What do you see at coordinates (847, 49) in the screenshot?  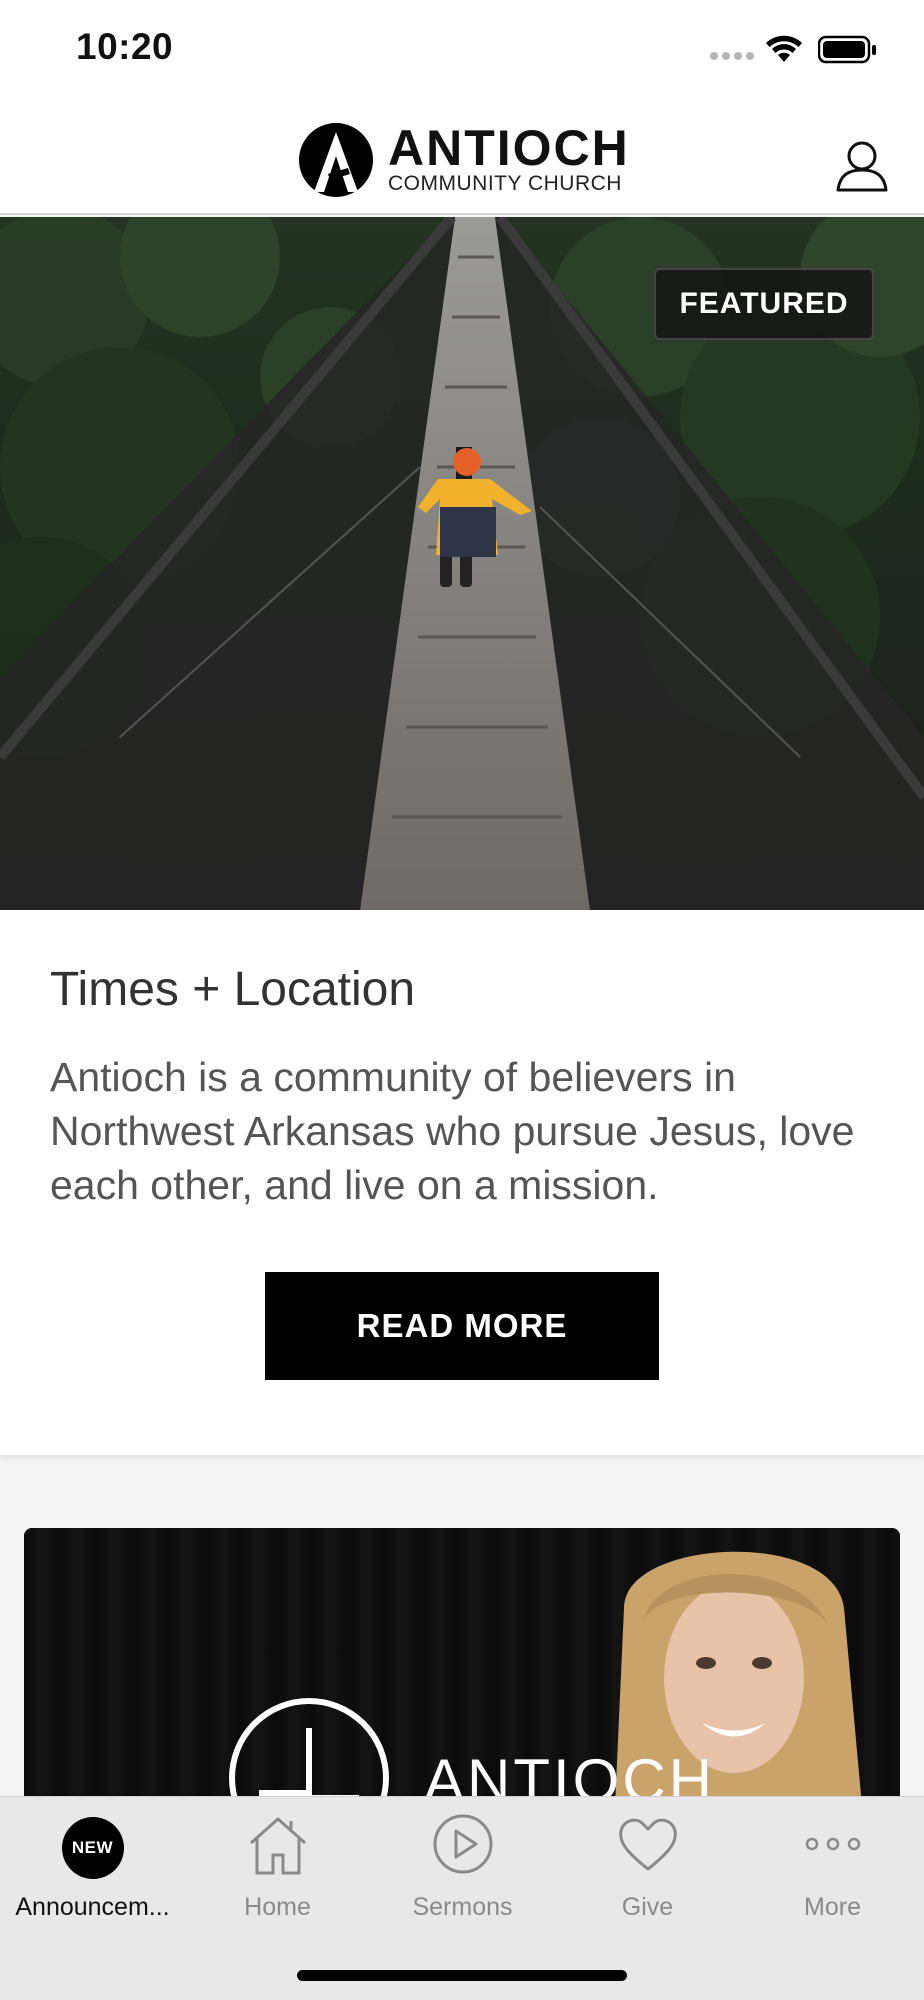 I see `battery-icon` at bounding box center [847, 49].